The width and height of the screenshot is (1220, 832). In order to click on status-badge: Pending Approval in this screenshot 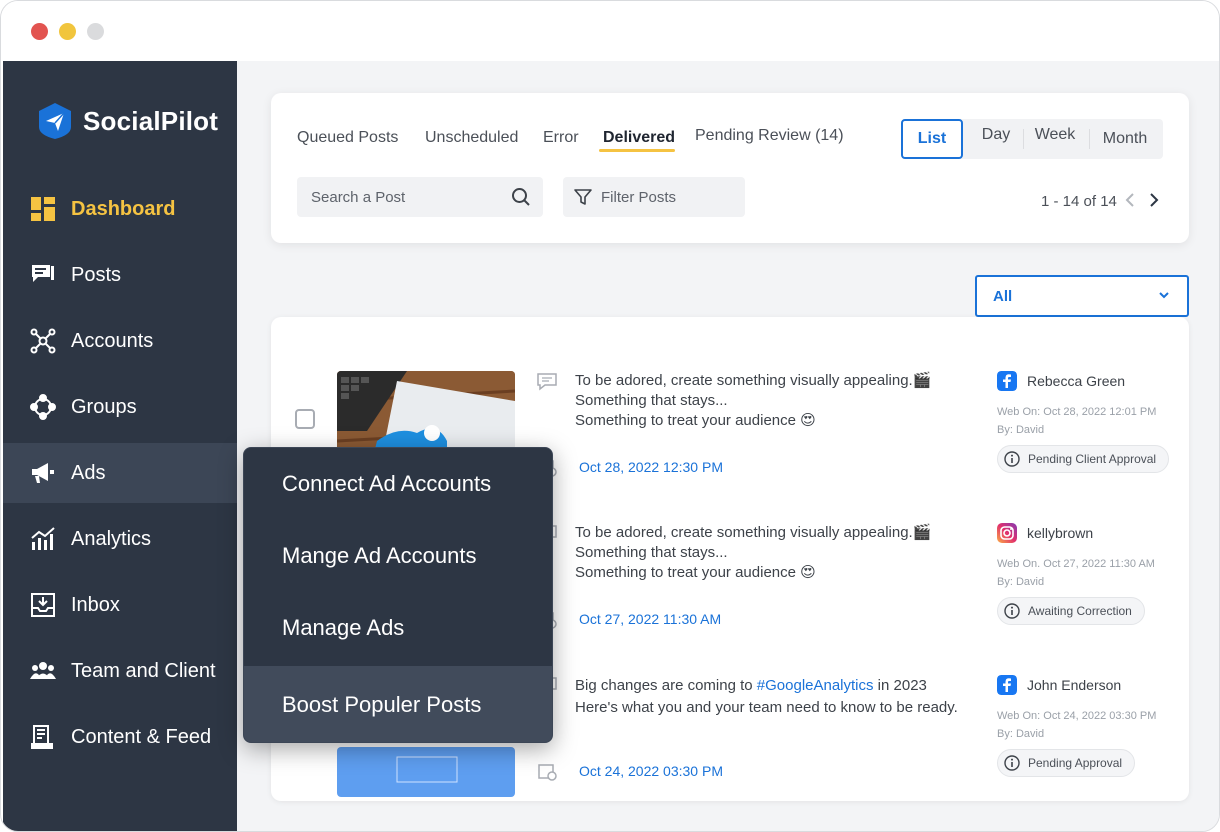, I will do `click(1066, 763)`.